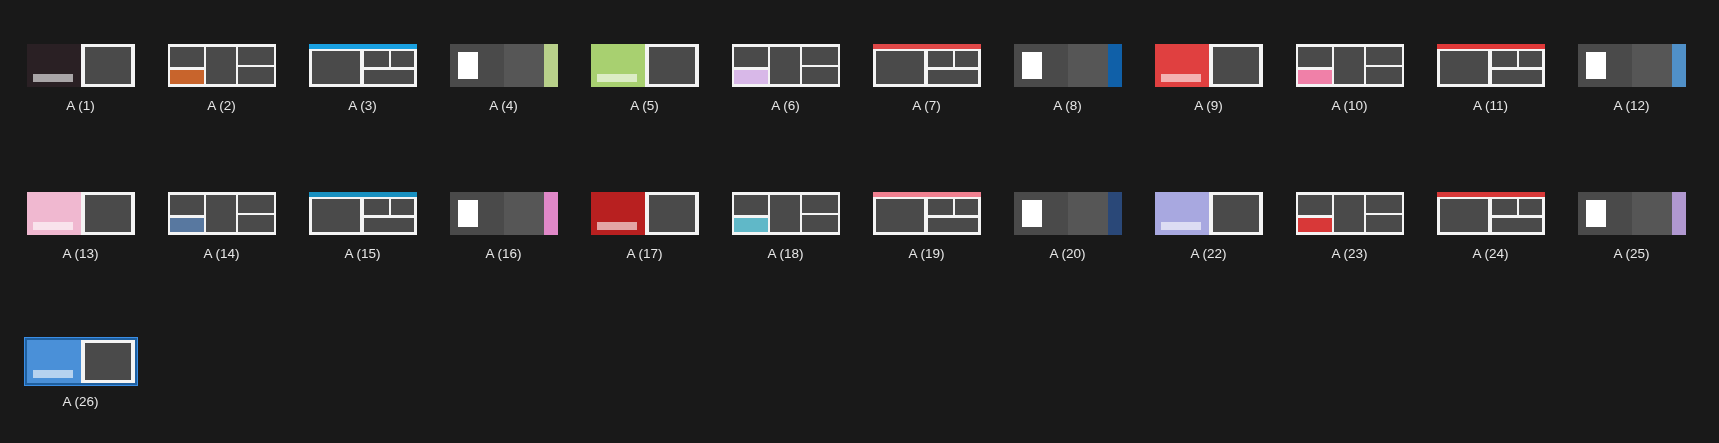 Image resolution: width=1719 pixels, height=443 pixels. I want to click on file-name: A (2), so click(221, 105).